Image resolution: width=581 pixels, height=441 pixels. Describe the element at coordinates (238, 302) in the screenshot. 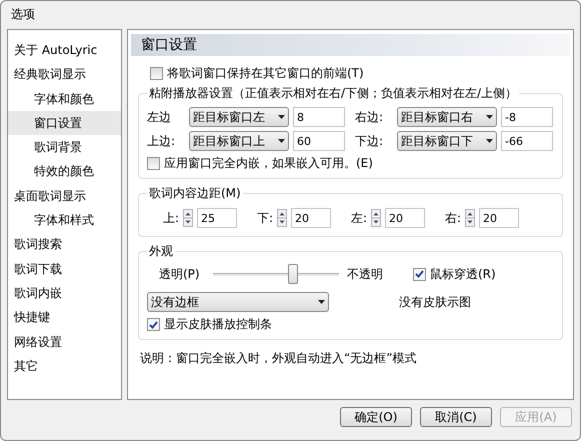

I see `dropdown: 没有边框` at that location.